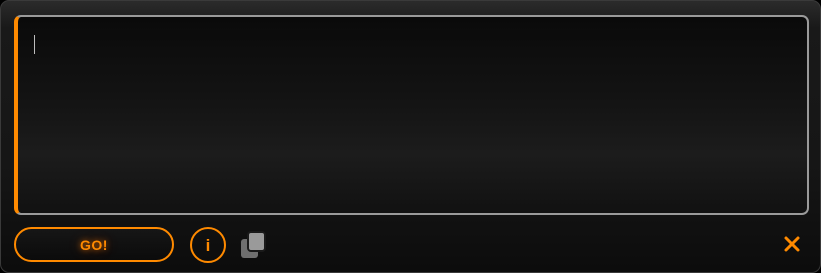  I want to click on go-button: GO!, so click(94, 244).